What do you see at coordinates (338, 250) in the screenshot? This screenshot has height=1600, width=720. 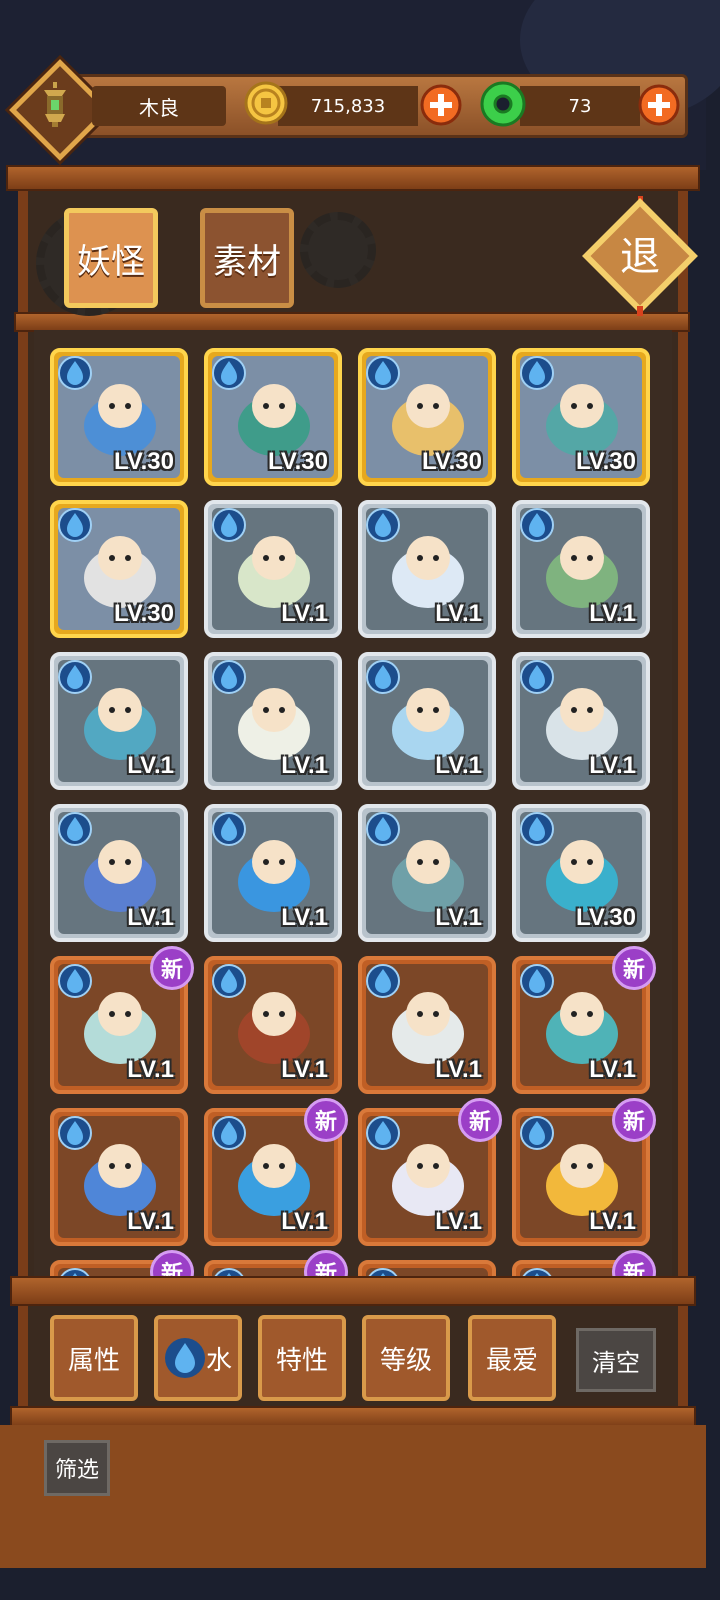 I see `gear-decoration-mid` at bounding box center [338, 250].